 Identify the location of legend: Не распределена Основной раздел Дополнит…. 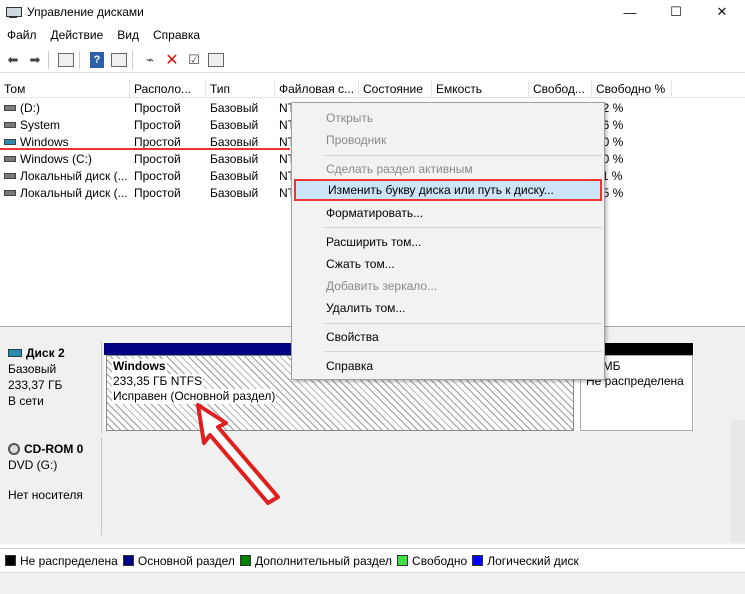
(372, 560).